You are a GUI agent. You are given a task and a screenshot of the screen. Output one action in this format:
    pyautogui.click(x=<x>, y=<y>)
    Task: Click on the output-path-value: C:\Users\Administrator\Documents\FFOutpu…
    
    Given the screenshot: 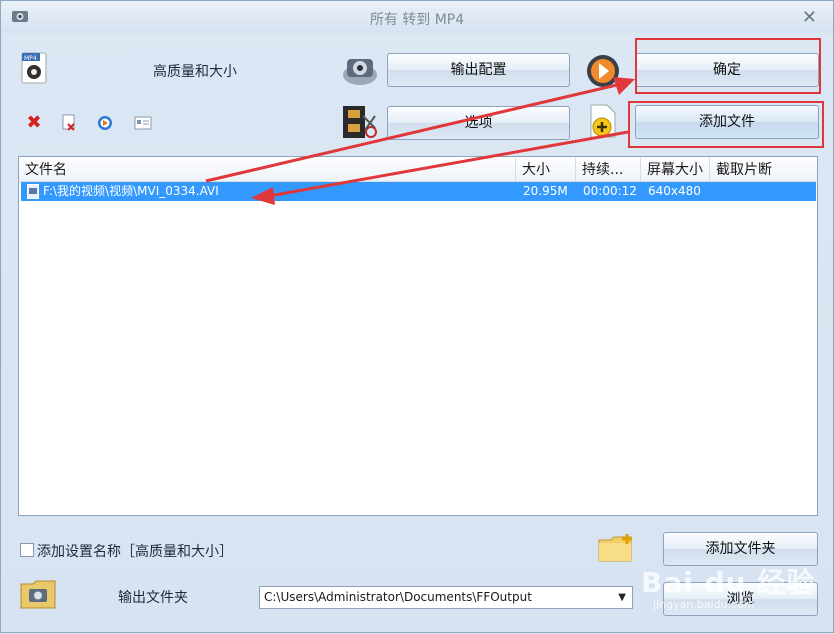 What is the action you would take?
    pyautogui.click(x=398, y=597)
    